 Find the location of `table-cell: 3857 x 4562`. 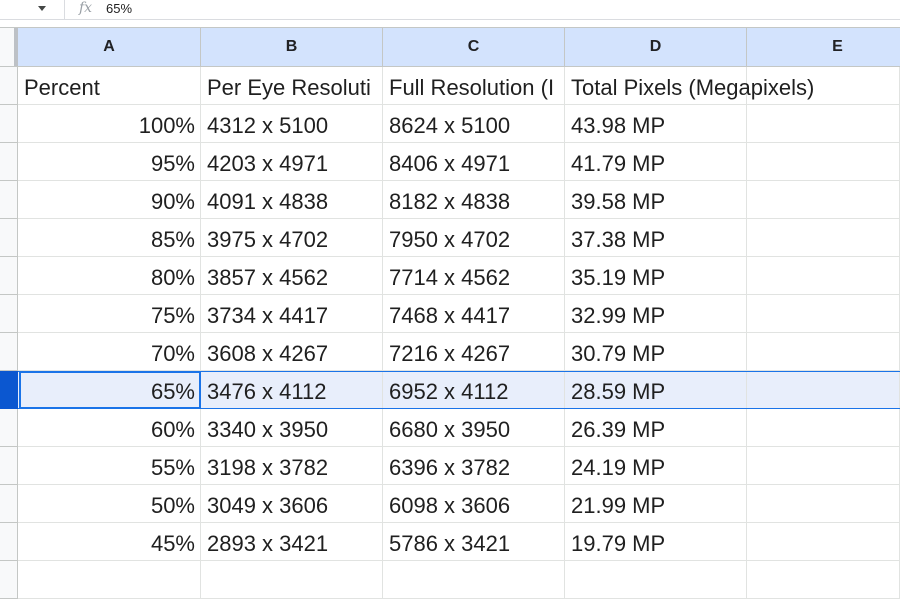

table-cell: 3857 x 4562 is located at coordinates (292, 276).